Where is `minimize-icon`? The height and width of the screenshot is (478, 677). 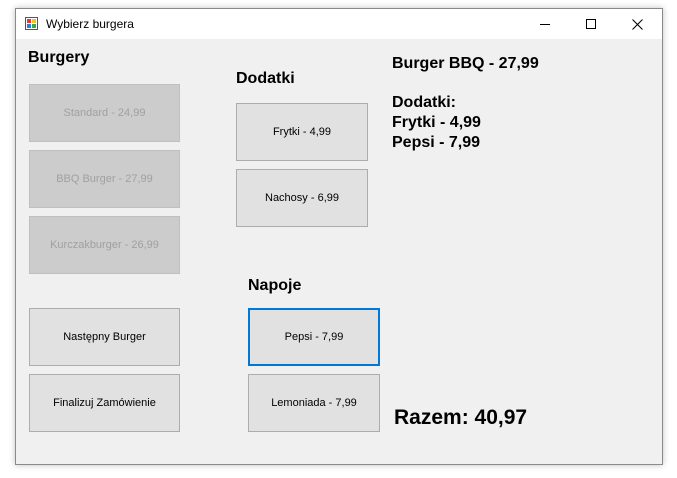 minimize-icon is located at coordinates (545, 24).